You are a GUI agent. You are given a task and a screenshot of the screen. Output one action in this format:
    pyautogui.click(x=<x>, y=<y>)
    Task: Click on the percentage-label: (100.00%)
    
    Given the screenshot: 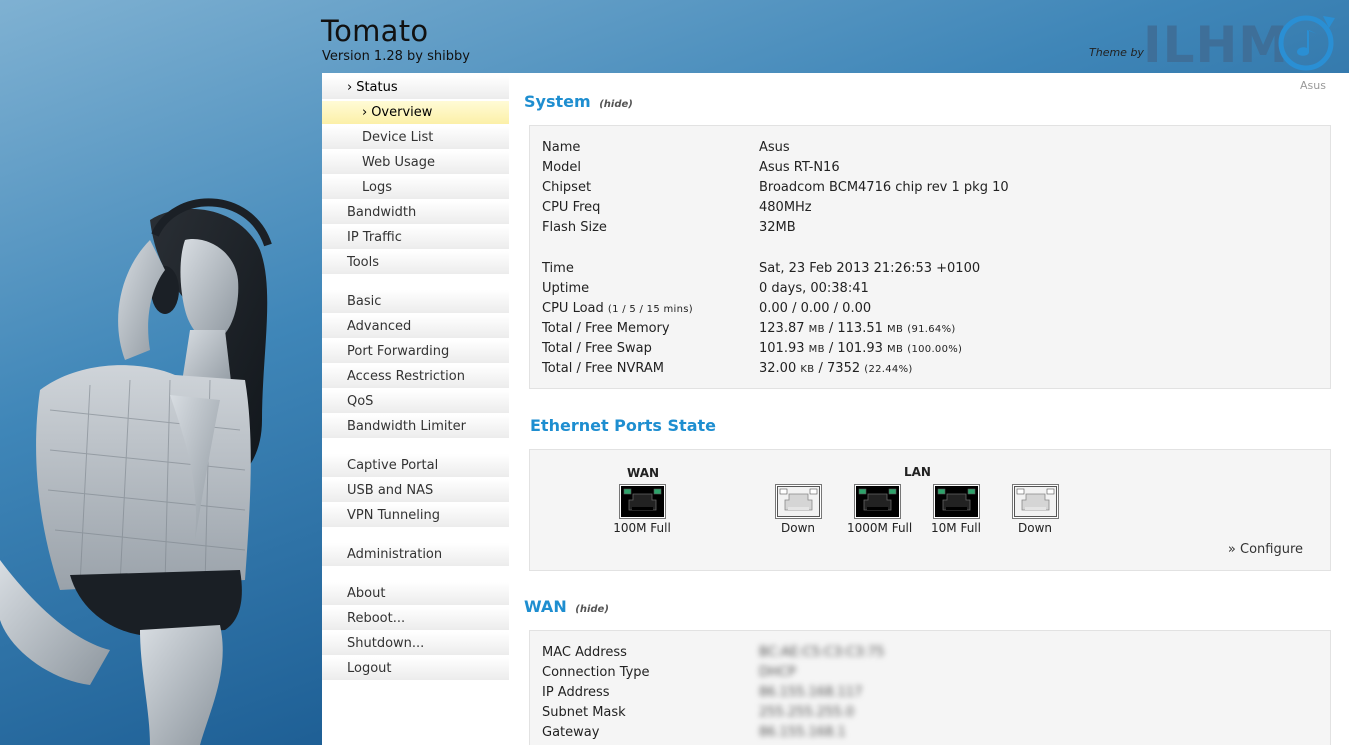 What is the action you would take?
    pyautogui.click(x=935, y=349)
    